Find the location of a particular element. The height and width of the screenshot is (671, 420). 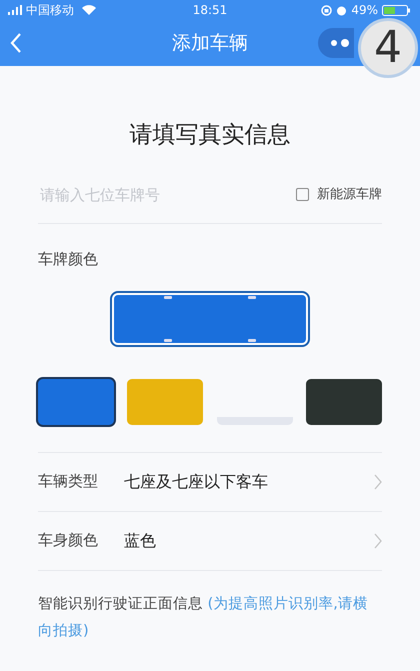

carrier-name: 中国移动 is located at coordinates (50, 10).